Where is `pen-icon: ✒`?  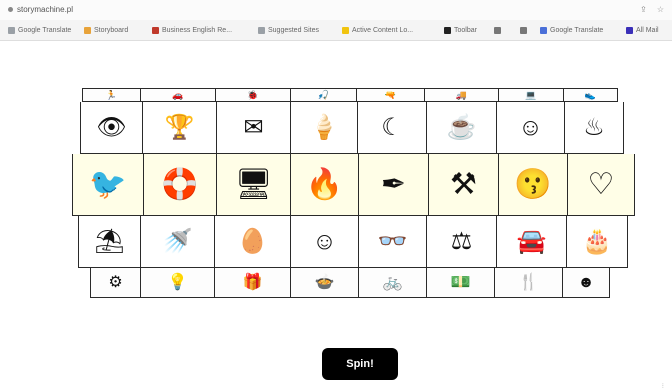 pen-icon: ✒ is located at coordinates (393, 185).